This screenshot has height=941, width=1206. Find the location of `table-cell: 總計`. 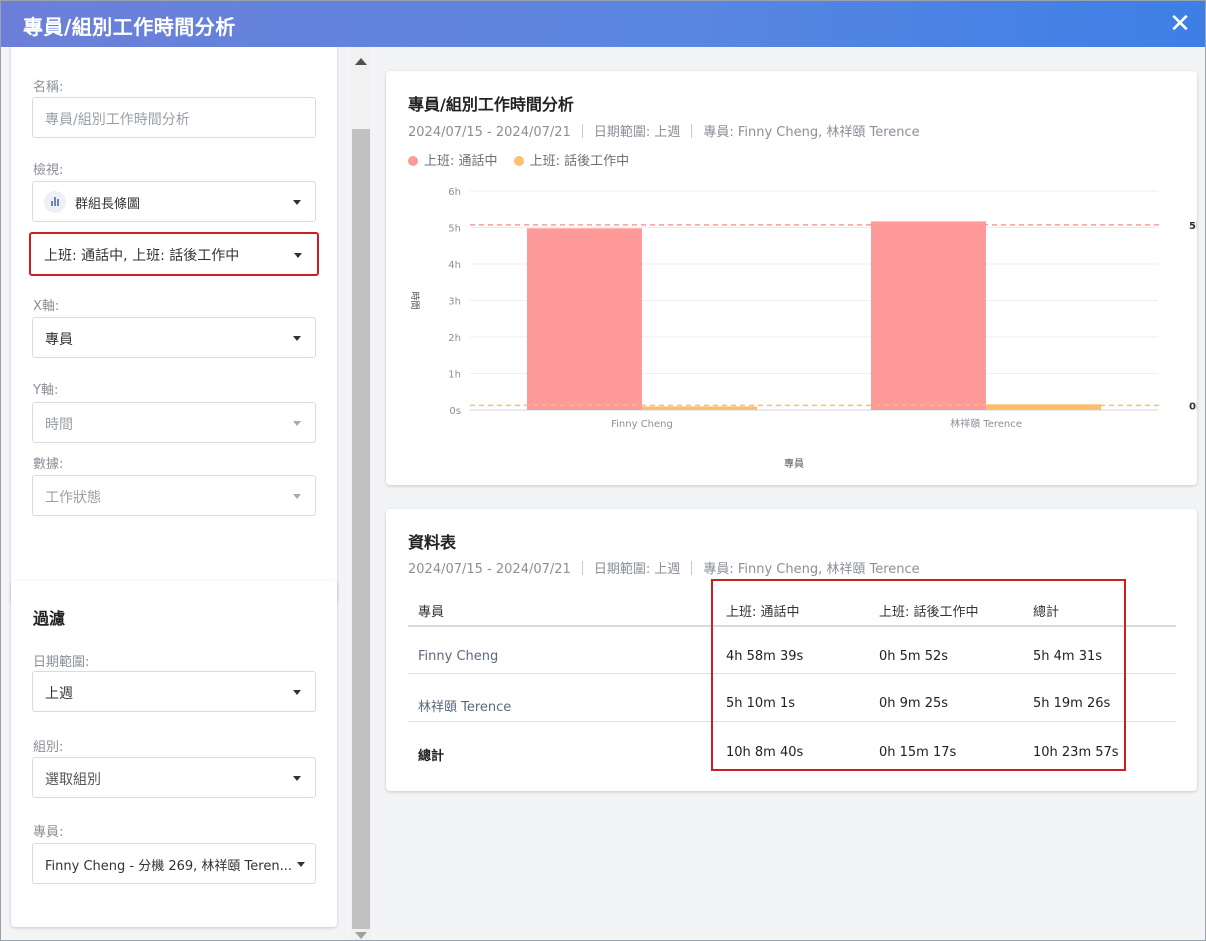

table-cell: 總計 is located at coordinates (431, 756).